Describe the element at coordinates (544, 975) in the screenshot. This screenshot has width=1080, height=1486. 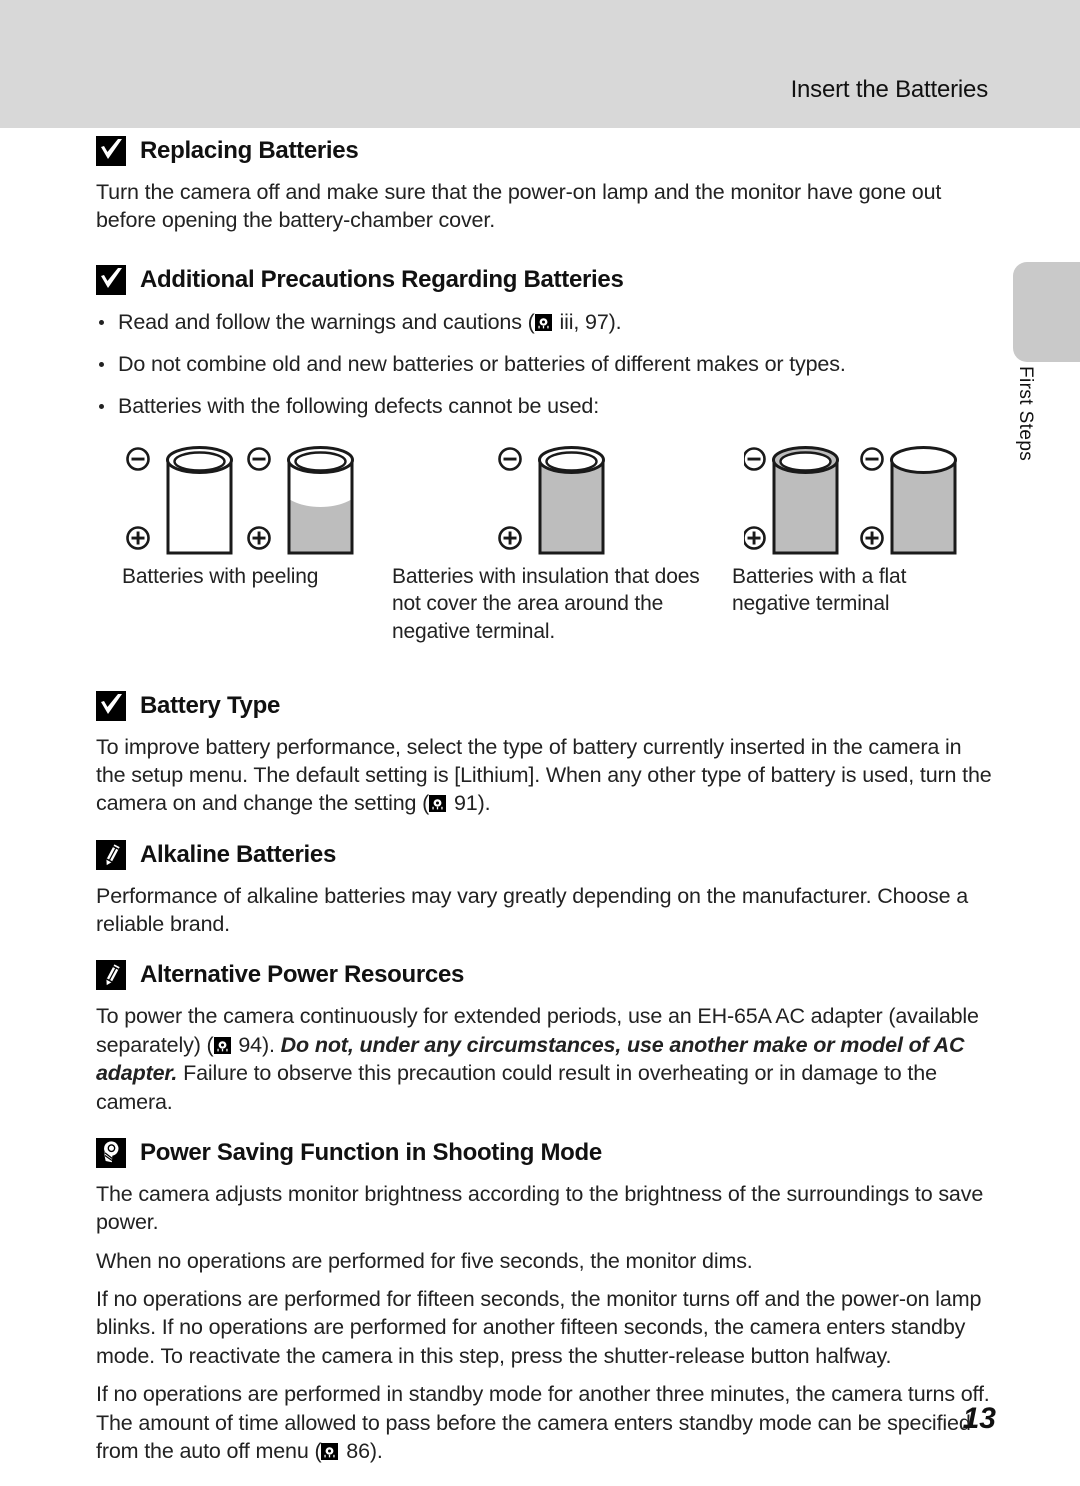
I see `section-heading-alternative-power: Alternative Power Resources` at that location.